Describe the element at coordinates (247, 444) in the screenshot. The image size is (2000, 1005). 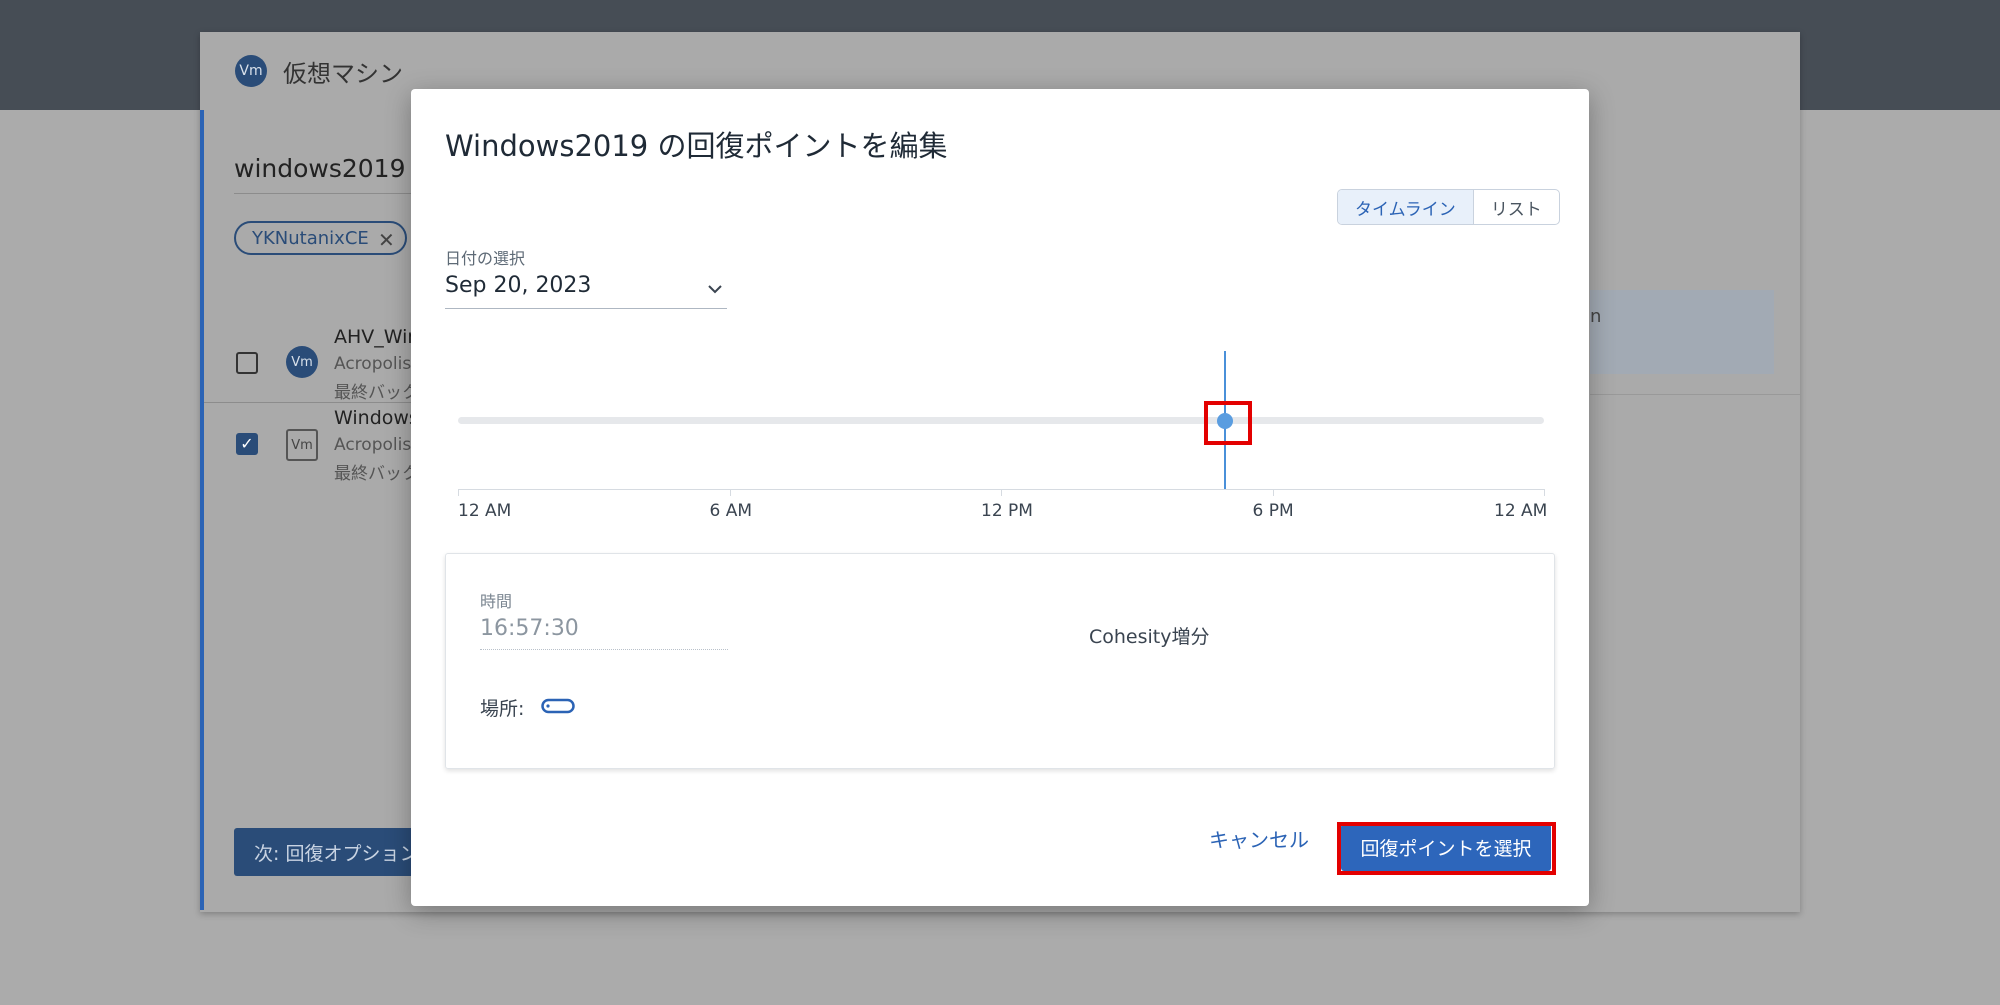
I see `row-checkbox-checked: ✓` at that location.